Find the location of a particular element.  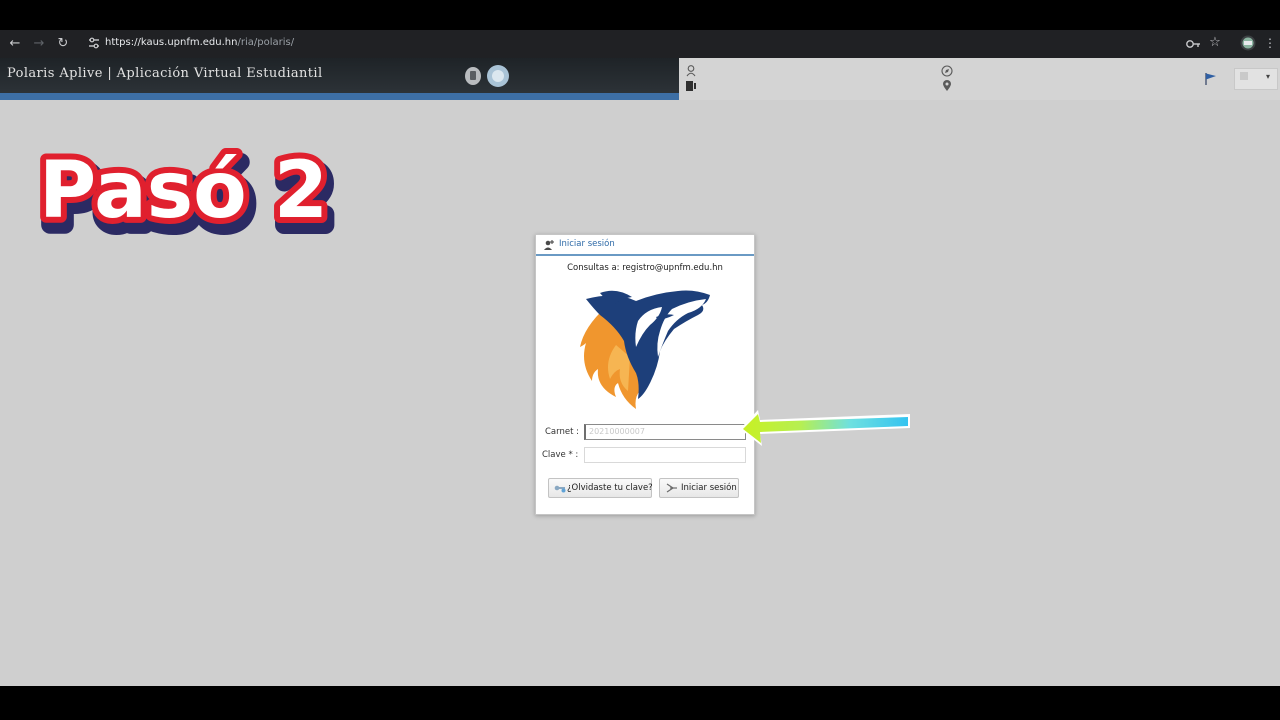

url-path: /ria/polaris/ is located at coordinates (266, 42).